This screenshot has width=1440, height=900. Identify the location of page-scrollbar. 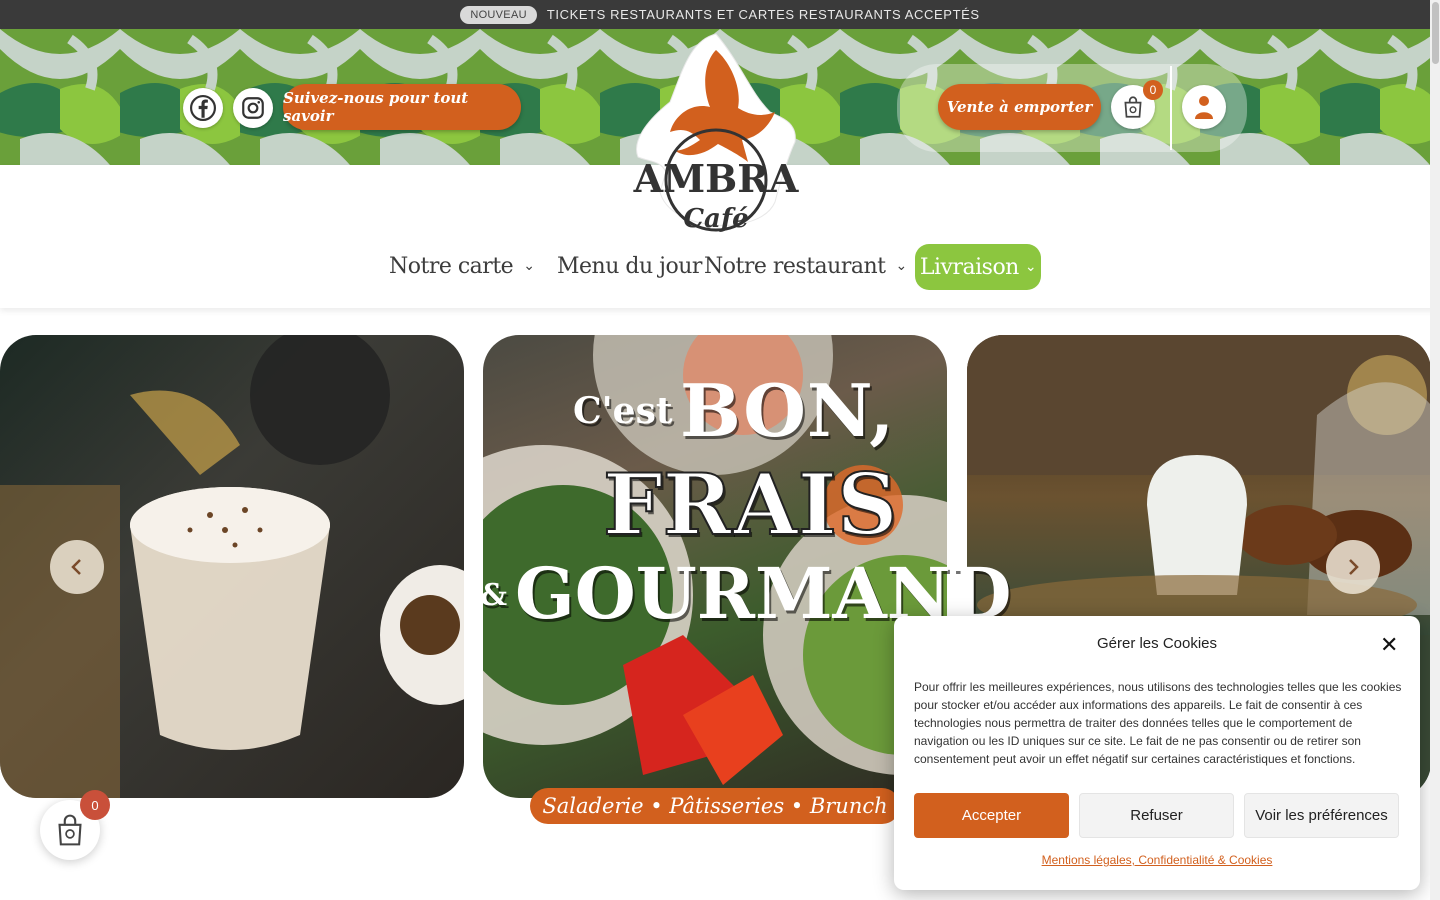
(1435, 450).